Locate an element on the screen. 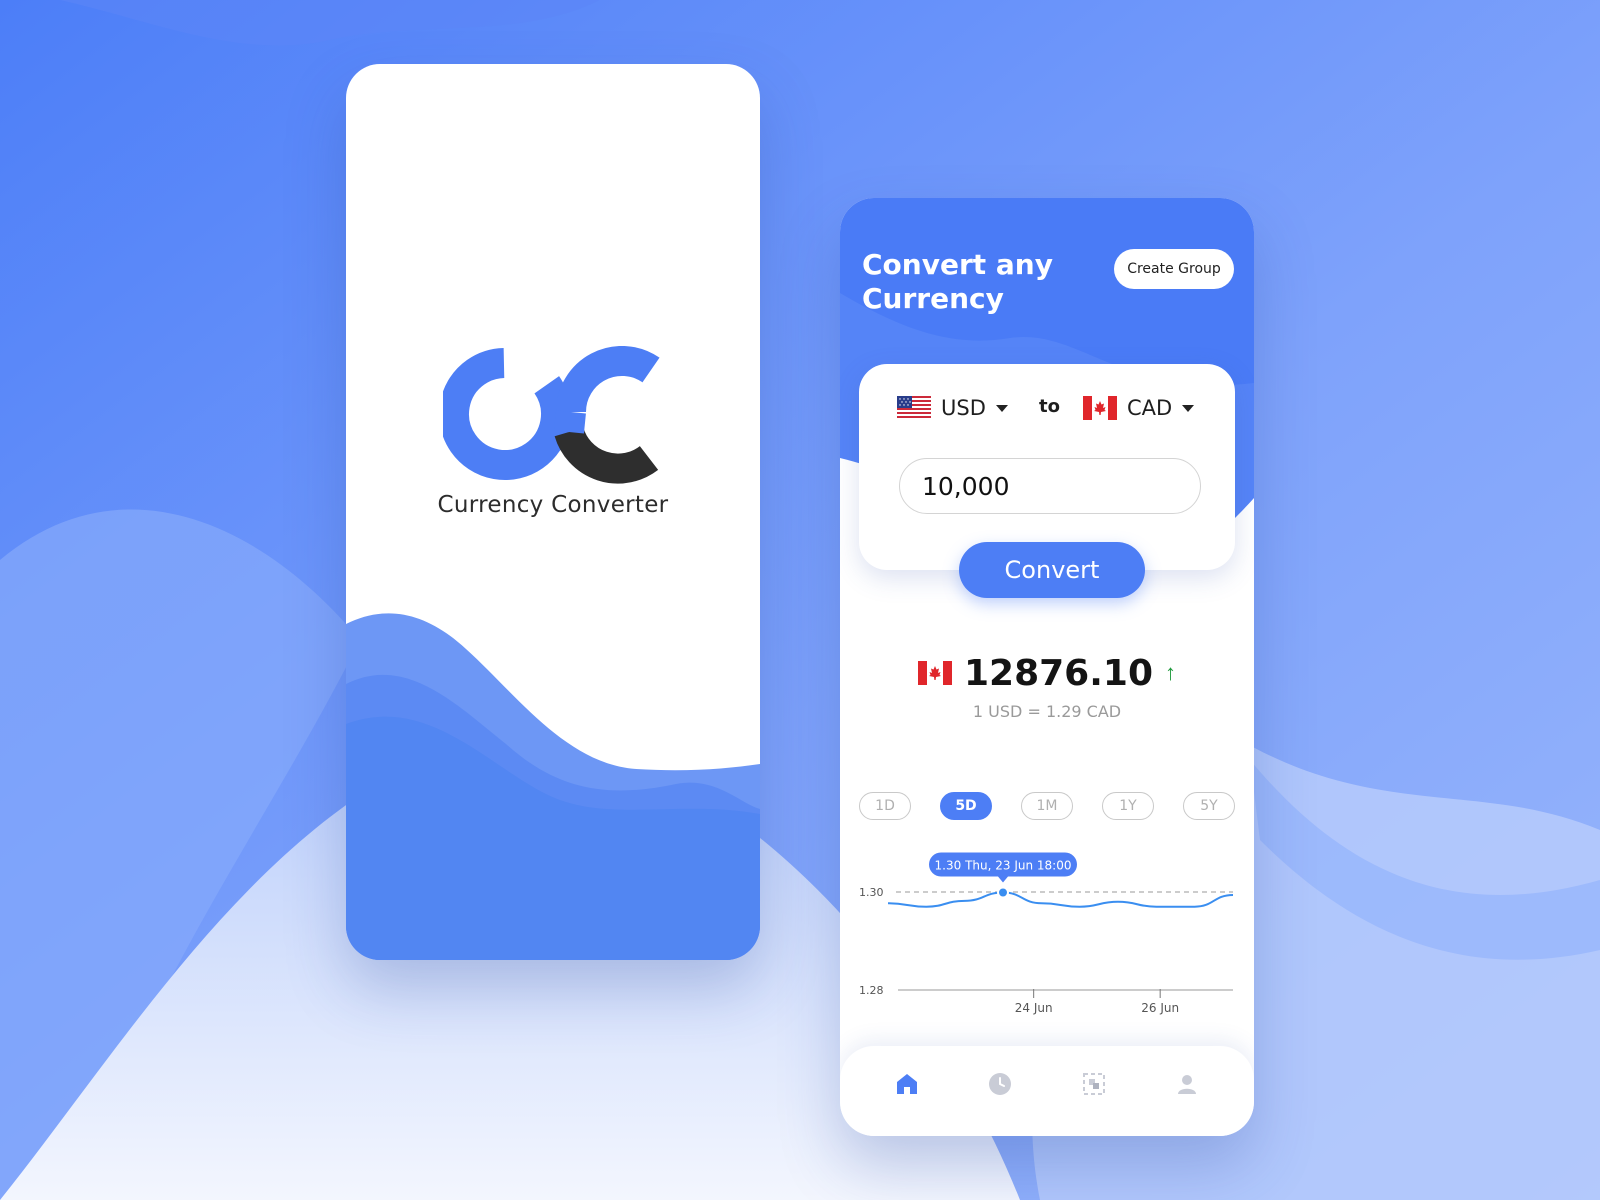  home-icon is located at coordinates (906, 1084).